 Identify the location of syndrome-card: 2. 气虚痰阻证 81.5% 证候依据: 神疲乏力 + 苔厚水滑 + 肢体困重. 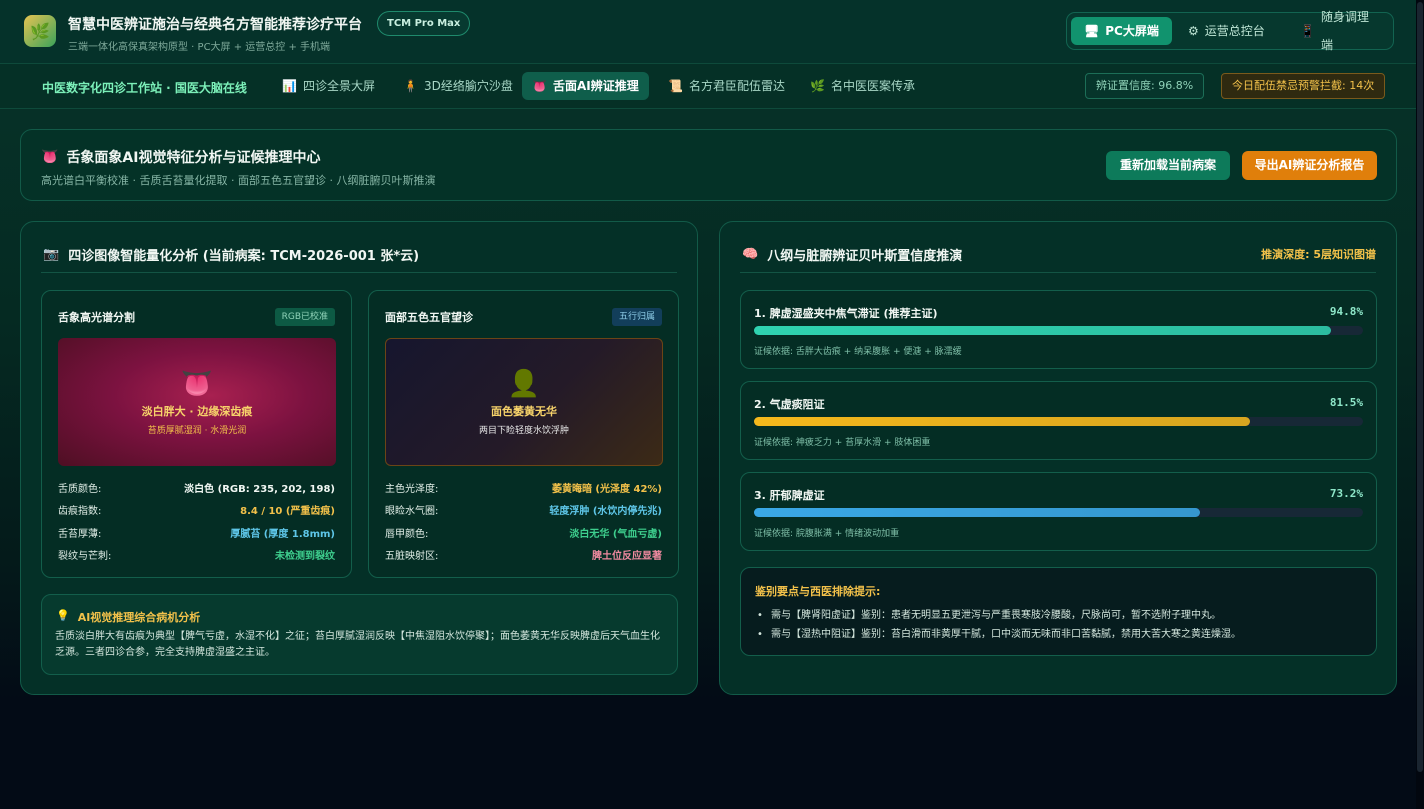
(1058, 420).